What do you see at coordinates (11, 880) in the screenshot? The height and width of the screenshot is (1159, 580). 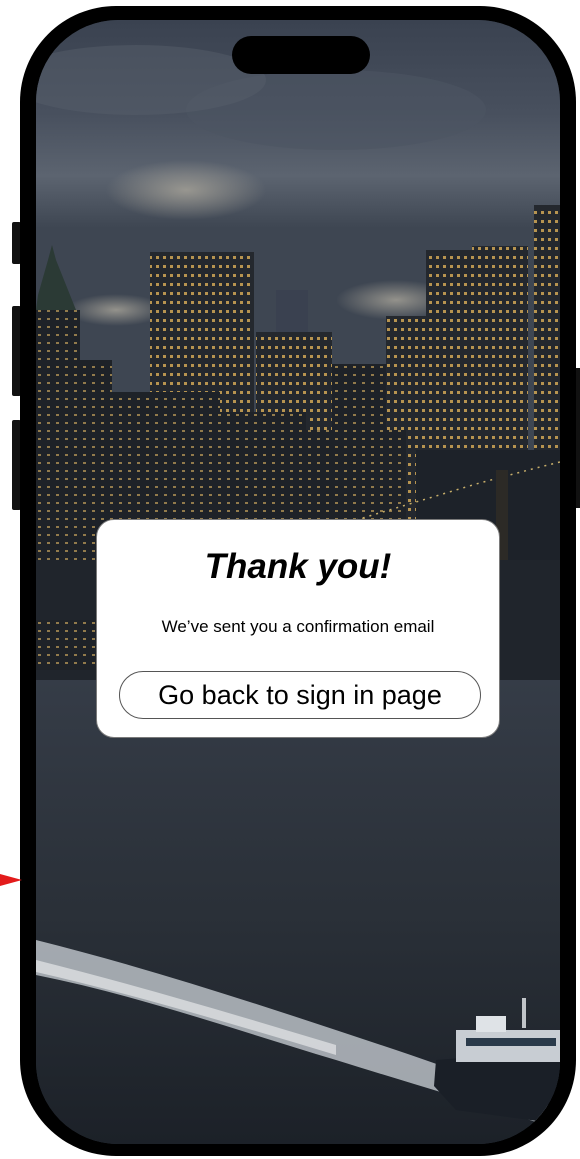 I see `red-arrow-icon` at bounding box center [11, 880].